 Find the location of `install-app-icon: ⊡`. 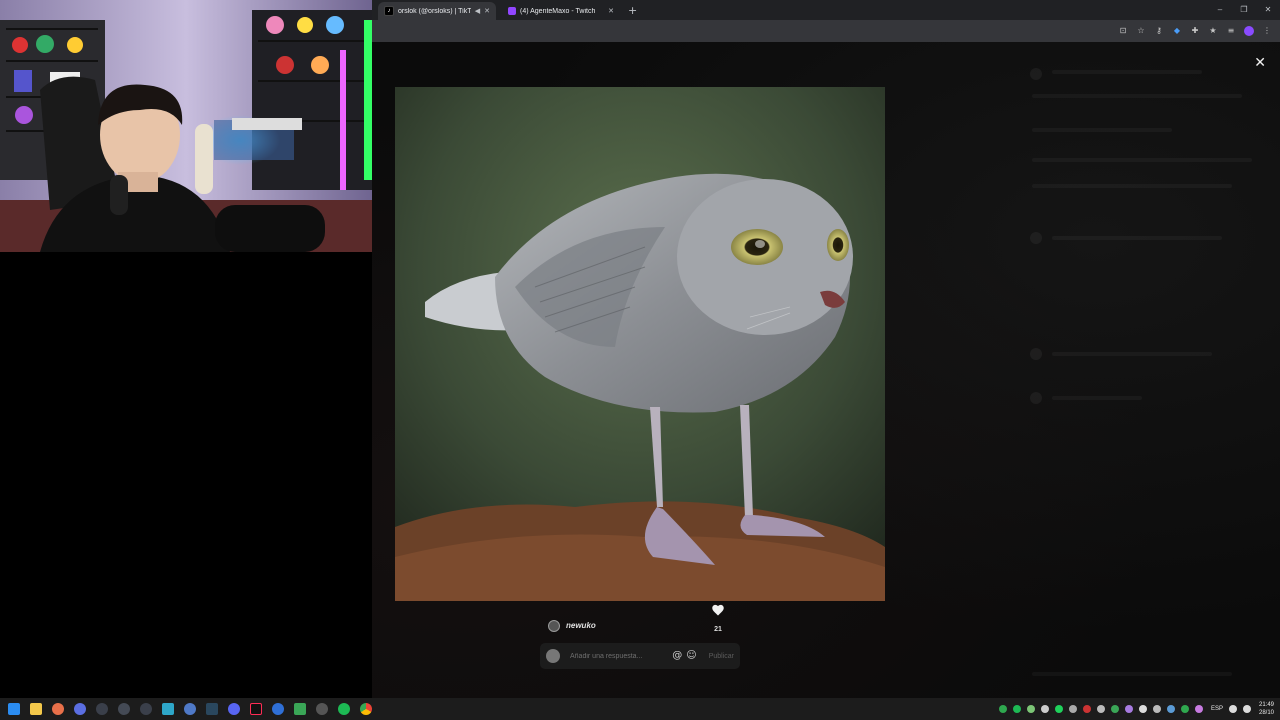

install-app-icon: ⊡ is located at coordinates (1123, 31).